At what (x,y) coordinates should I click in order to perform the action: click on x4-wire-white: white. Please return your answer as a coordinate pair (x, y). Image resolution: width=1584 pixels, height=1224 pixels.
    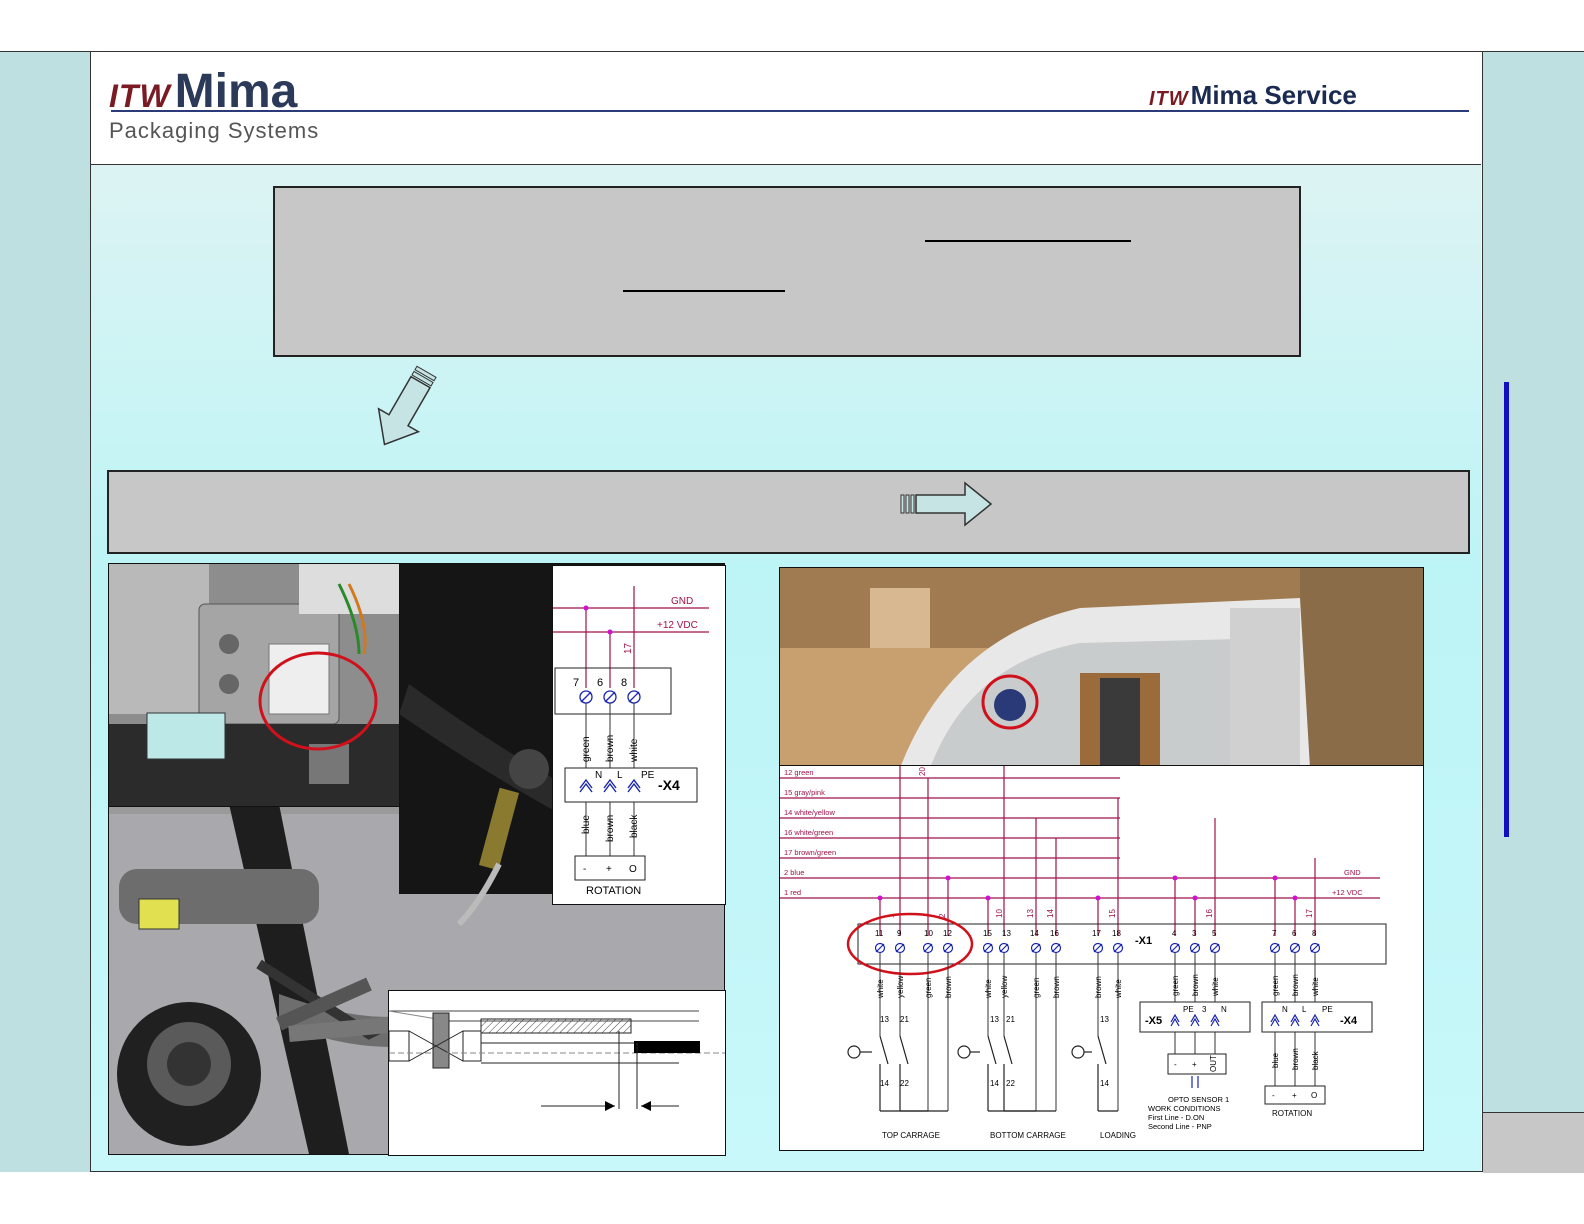
    Looking at the image, I should click on (1315, 987).